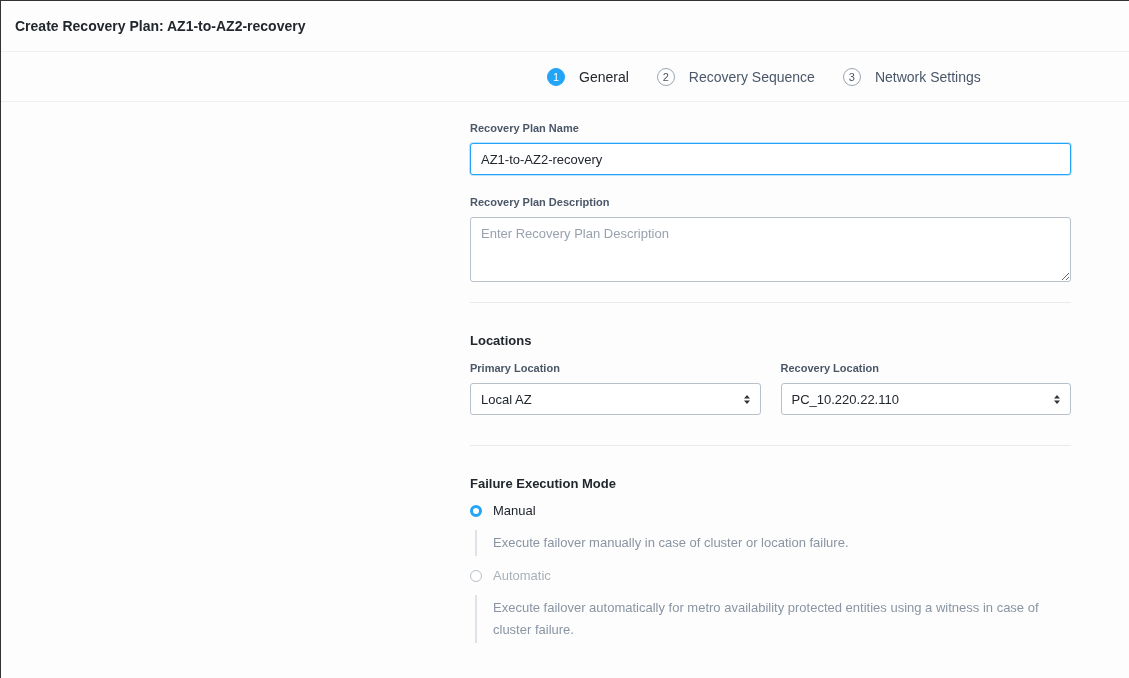 This screenshot has height=678, width=1129. What do you see at coordinates (773, 543) in the screenshot?
I see `option-description: Execute failover manually in case of cluster or location failure.` at bounding box center [773, 543].